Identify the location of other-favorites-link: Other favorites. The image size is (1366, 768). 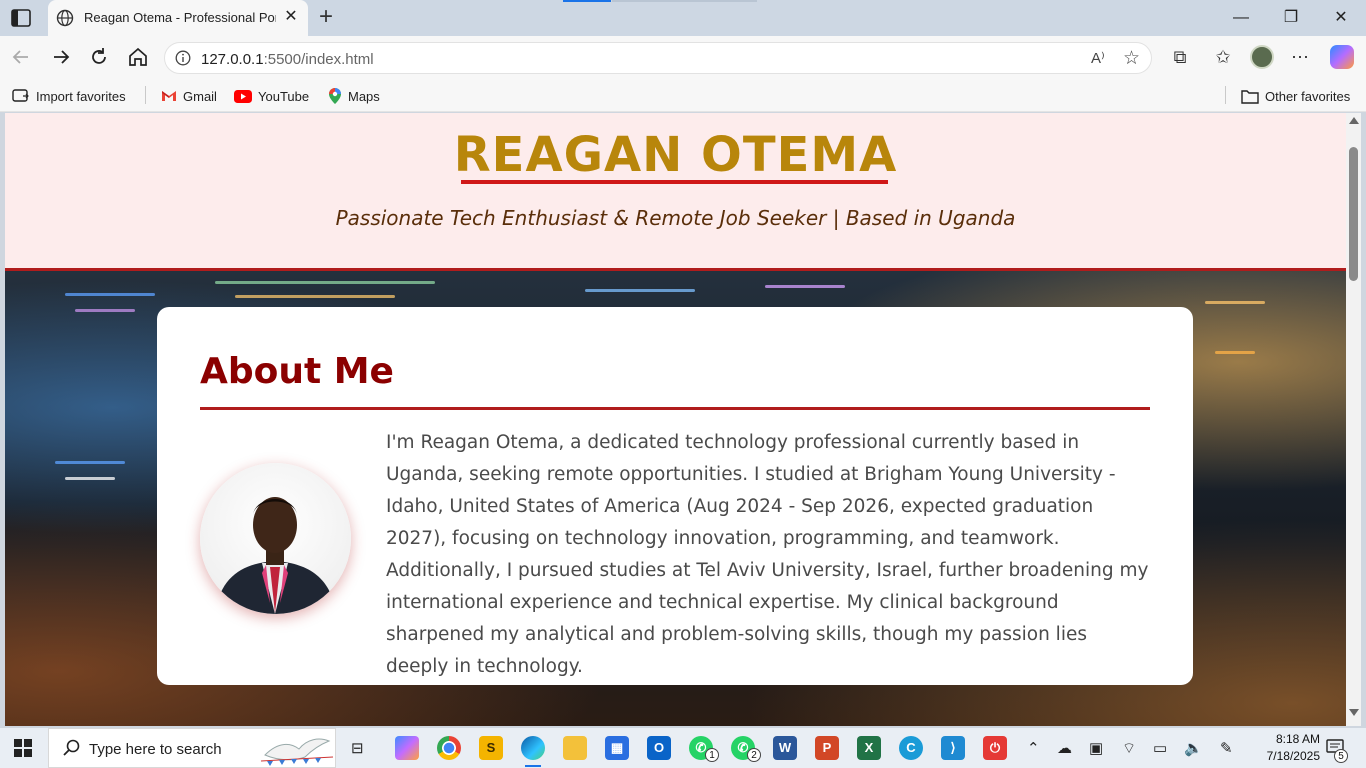
(1295, 96).